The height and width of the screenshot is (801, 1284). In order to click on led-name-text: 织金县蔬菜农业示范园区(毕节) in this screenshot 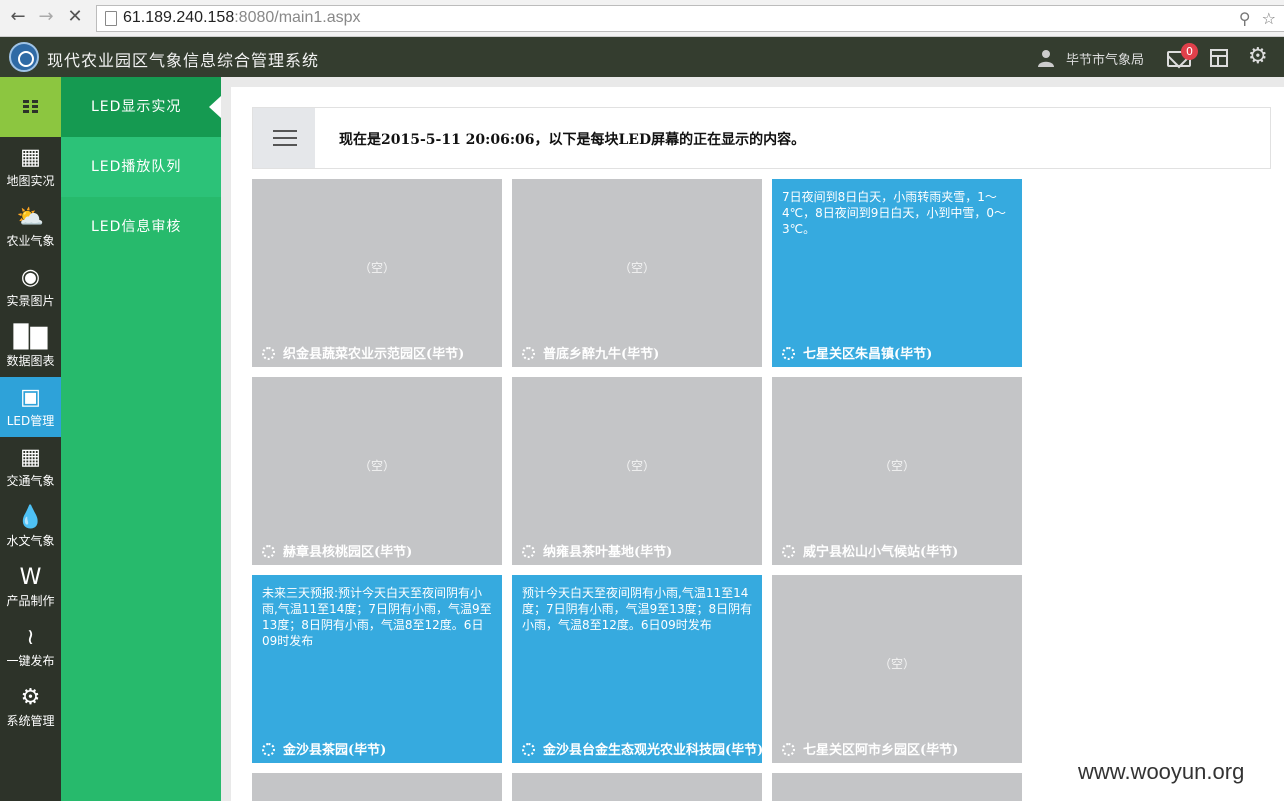, I will do `click(374, 354)`.